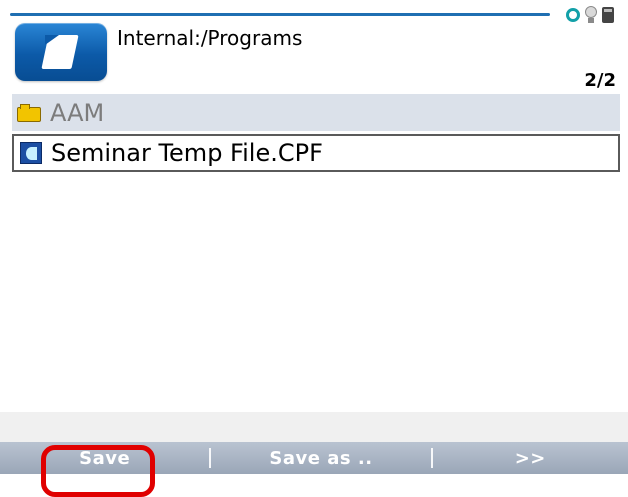 The height and width of the screenshot is (497, 628). I want to click on status-icons, so click(590, 15).